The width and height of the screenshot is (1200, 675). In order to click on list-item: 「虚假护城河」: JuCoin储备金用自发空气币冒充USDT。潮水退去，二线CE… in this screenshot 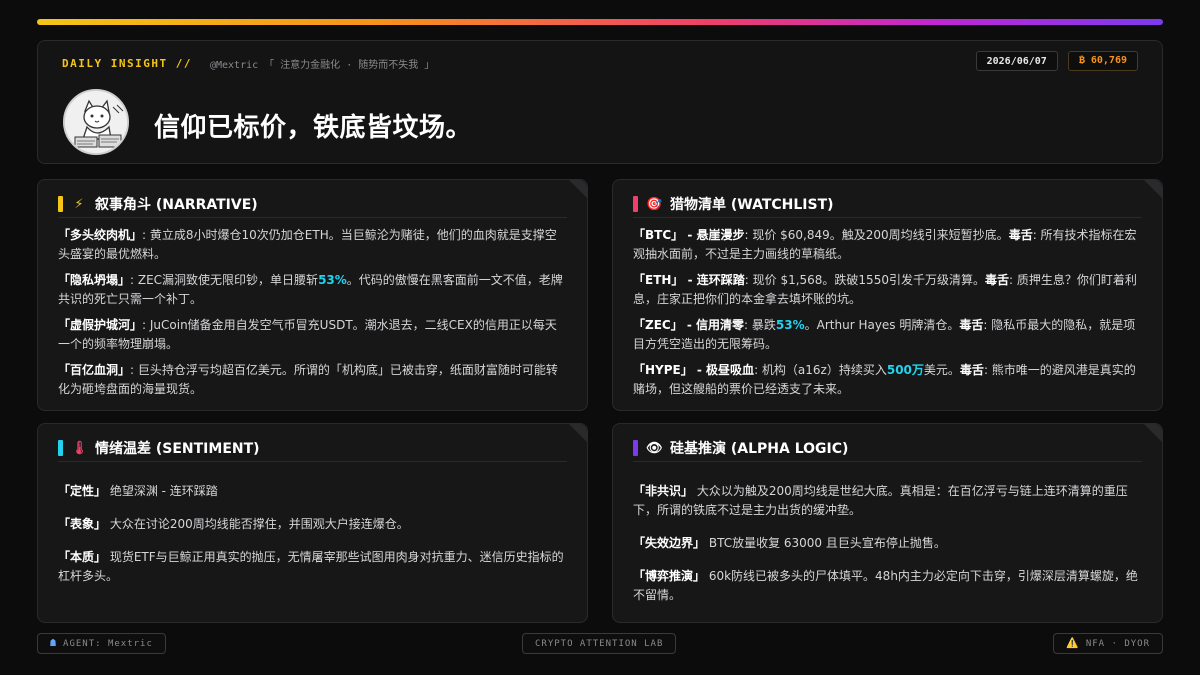, I will do `click(307, 334)`.